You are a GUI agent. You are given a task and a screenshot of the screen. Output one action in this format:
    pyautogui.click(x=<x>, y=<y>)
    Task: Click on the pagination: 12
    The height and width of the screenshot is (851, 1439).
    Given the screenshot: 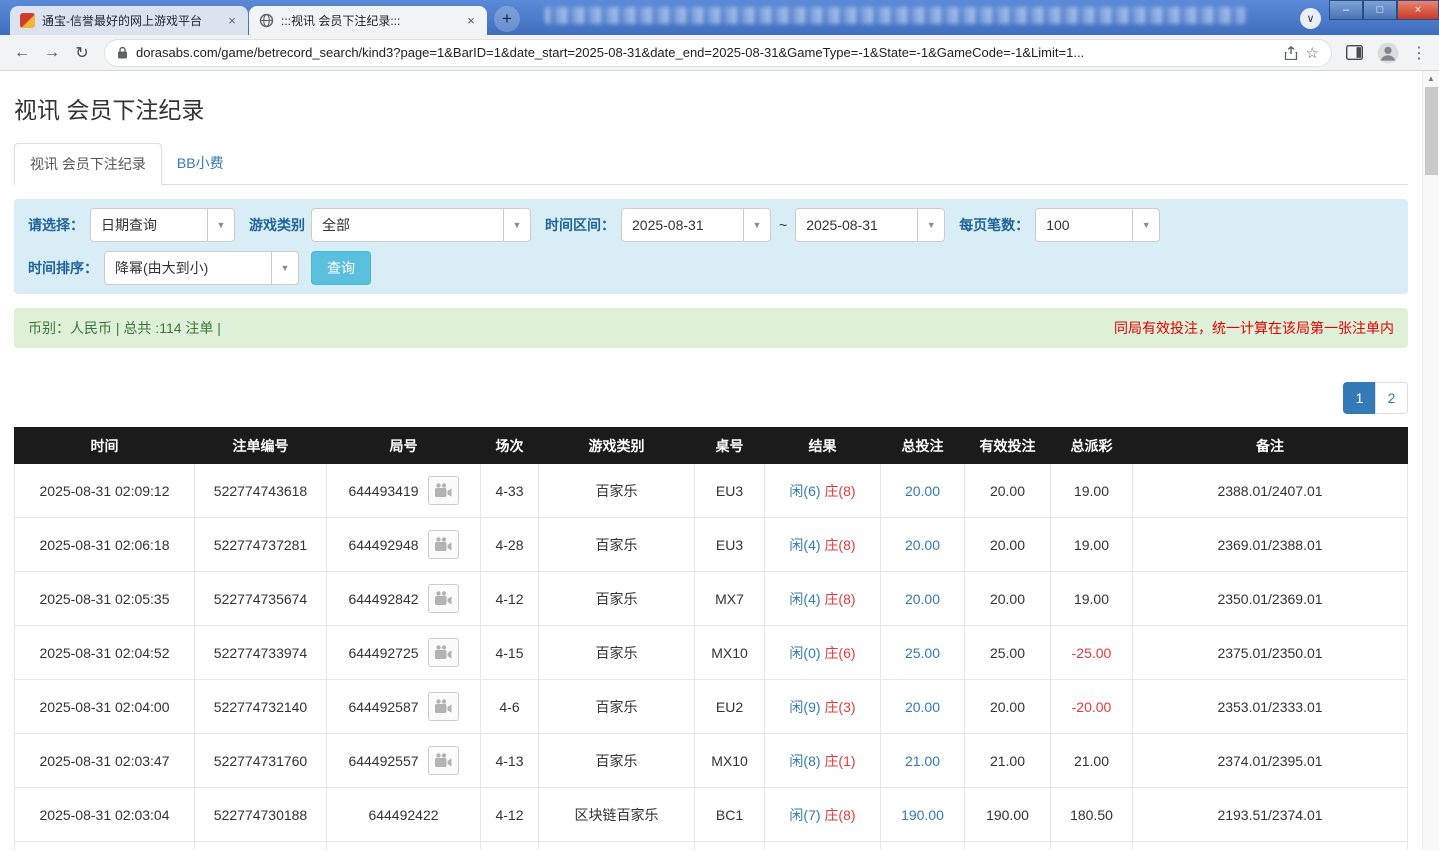 What is the action you would take?
    pyautogui.click(x=711, y=398)
    